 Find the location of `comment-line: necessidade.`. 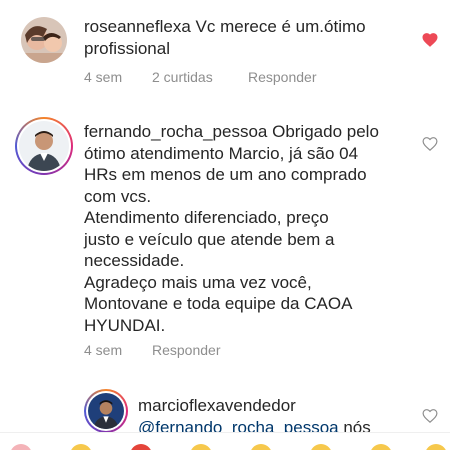

comment-line: necessidade. is located at coordinates (134, 260).